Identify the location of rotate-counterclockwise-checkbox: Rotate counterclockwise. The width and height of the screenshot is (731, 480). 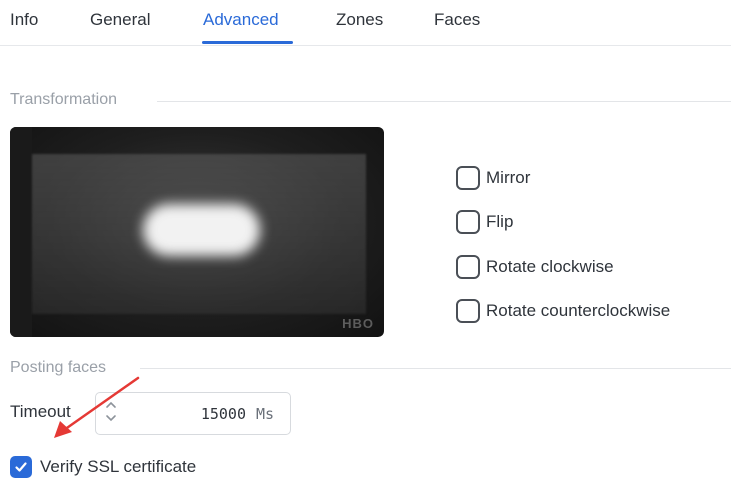
(563, 311).